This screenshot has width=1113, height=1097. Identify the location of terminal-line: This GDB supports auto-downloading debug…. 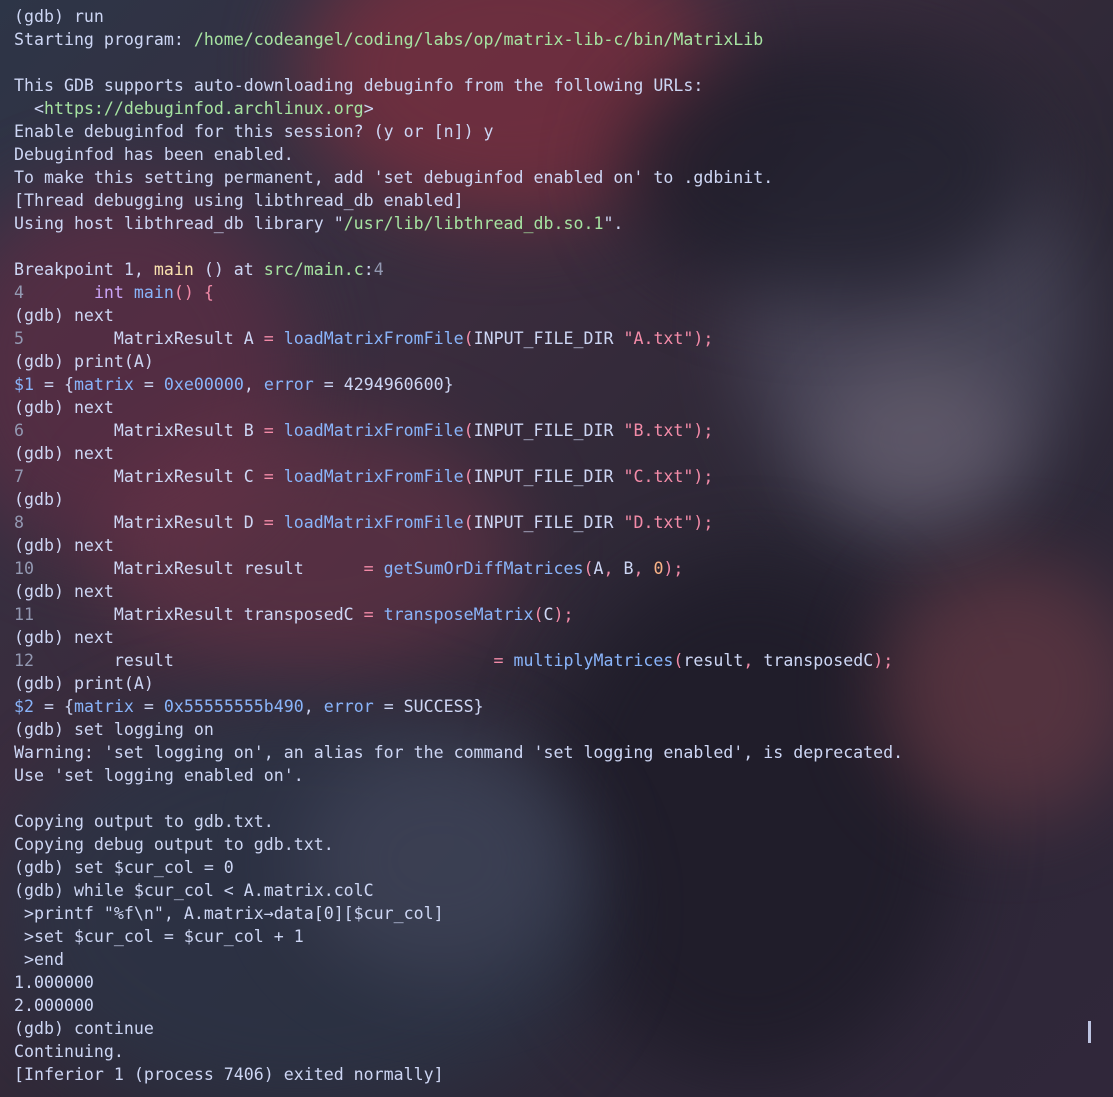
(558, 85).